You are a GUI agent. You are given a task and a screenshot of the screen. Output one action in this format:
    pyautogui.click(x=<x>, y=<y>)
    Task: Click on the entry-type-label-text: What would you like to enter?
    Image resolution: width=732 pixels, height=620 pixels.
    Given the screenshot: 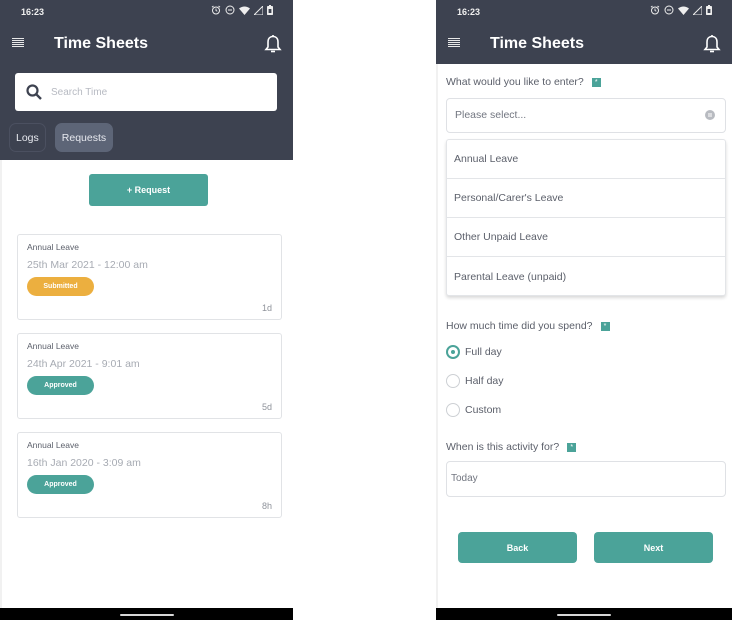 What is the action you would take?
    pyautogui.click(x=515, y=82)
    